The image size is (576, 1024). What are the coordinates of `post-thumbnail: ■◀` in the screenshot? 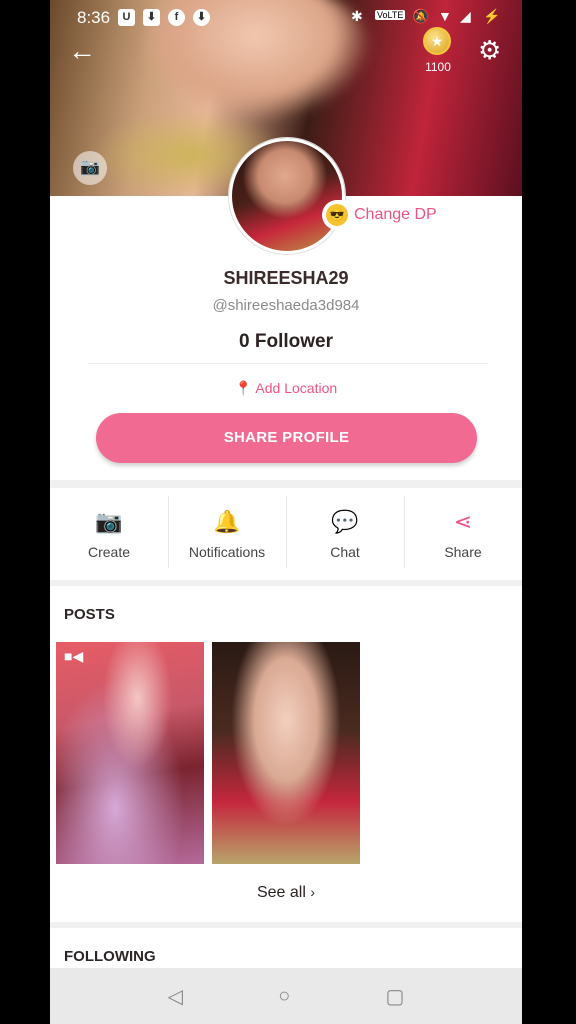 It's located at (130, 753).